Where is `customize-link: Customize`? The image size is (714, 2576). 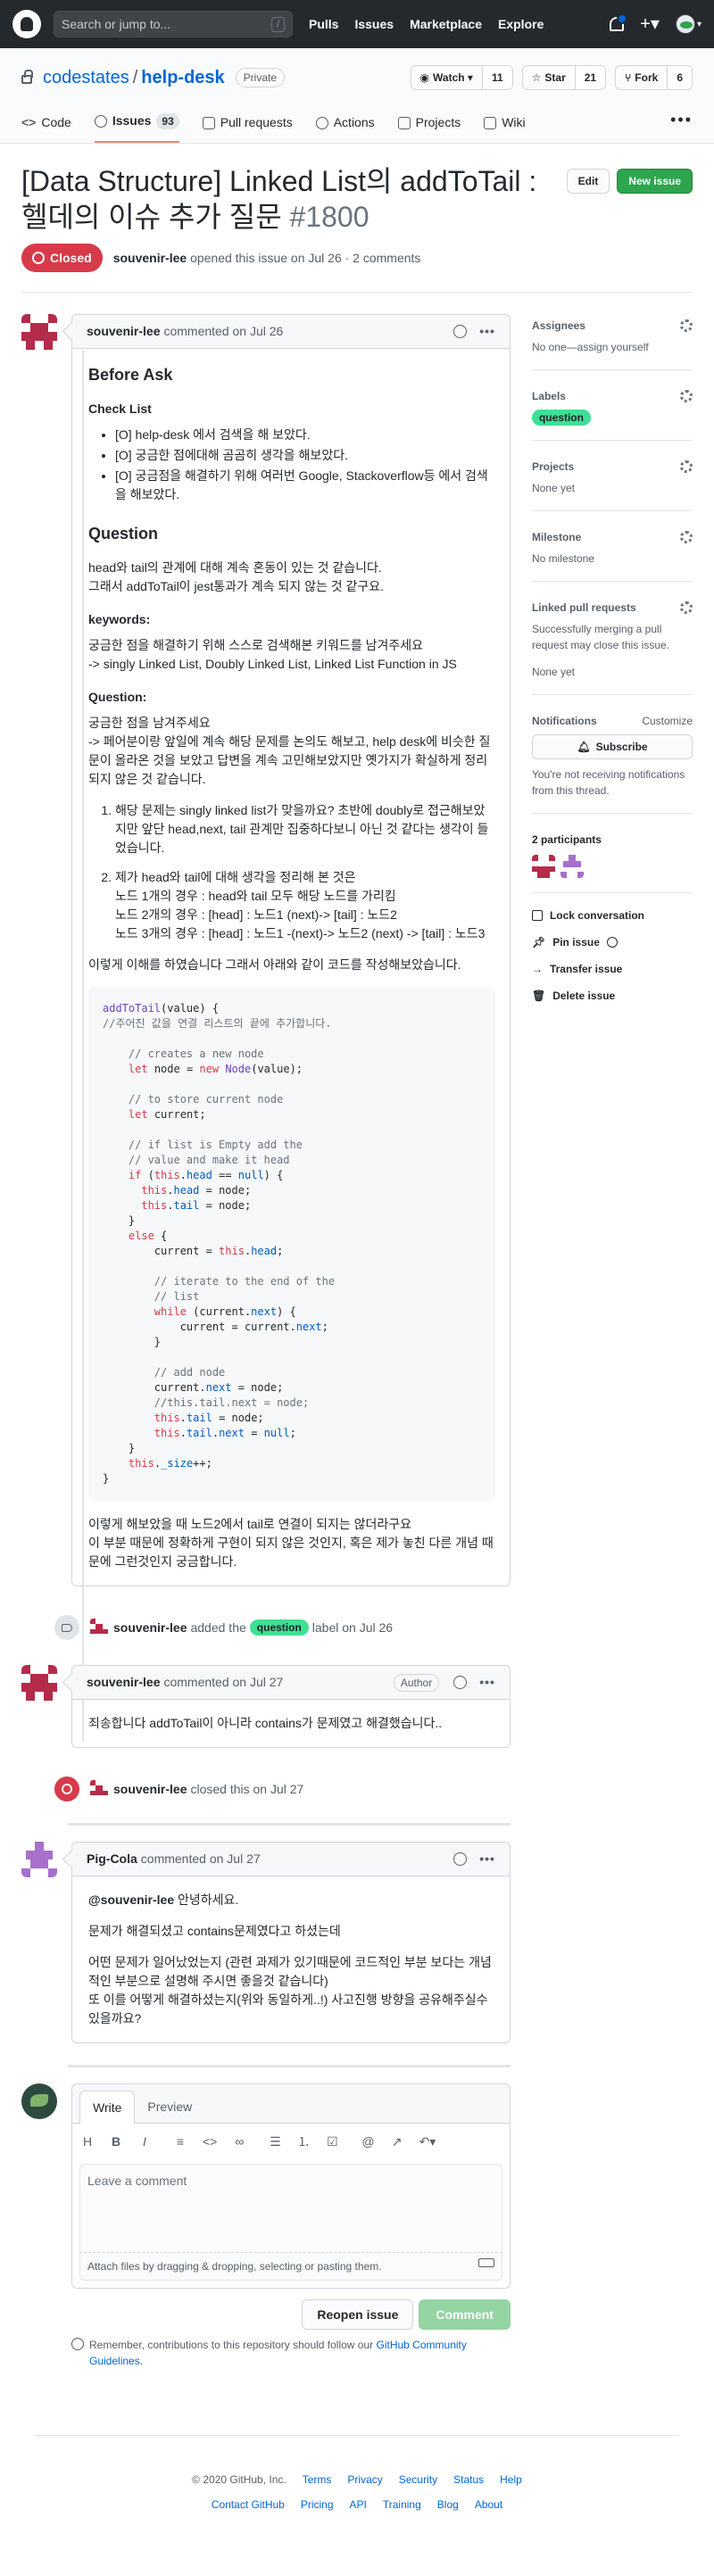
customize-link: Customize is located at coordinates (667, 721).